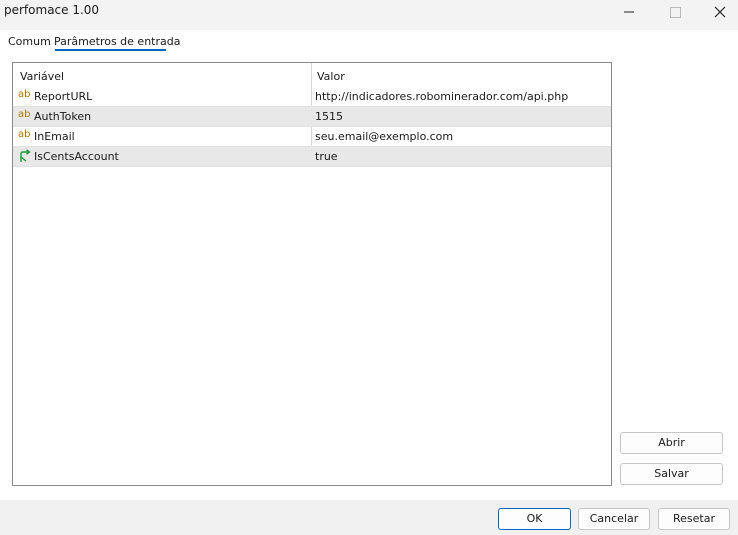 The height and width of the screenshot is (535, 738). What do you see at coordinates (331, 76) in the screenshot?
I see `column-header-value: Valor` at bounding box center [331, 76].